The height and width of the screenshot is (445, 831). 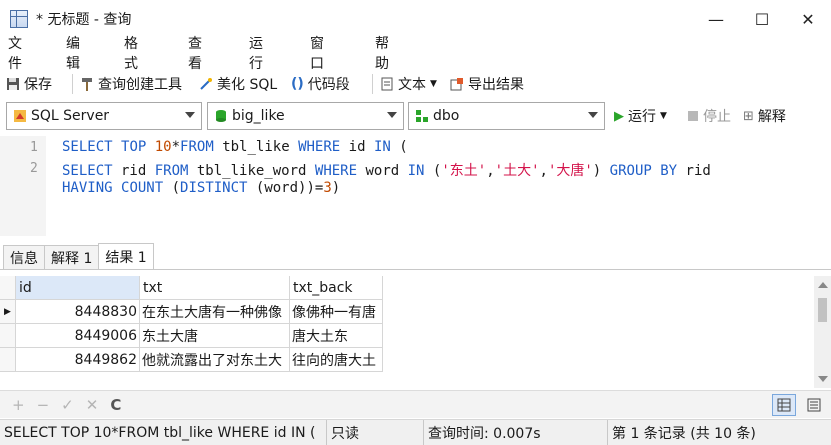 I want to click on grid-toolbar: + − ✓ ✕ C, so click(x=415, y=404).